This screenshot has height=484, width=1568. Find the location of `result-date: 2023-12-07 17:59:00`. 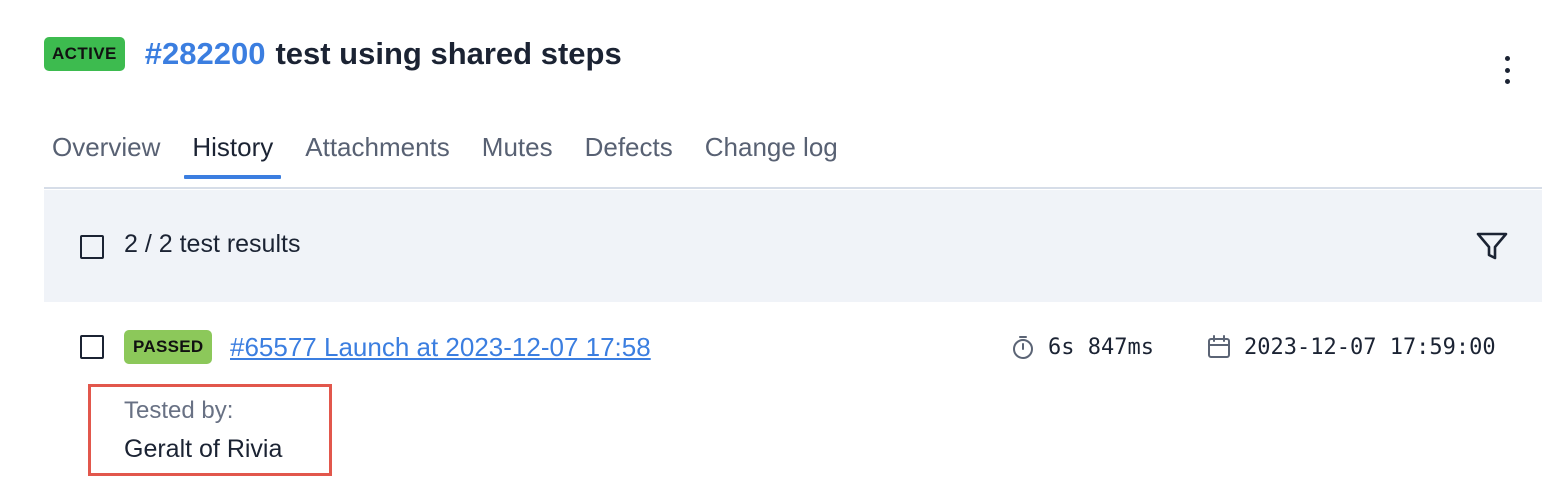

result-date: 2023-12-07 17:59:00 is located at coordinates (1351, 347).